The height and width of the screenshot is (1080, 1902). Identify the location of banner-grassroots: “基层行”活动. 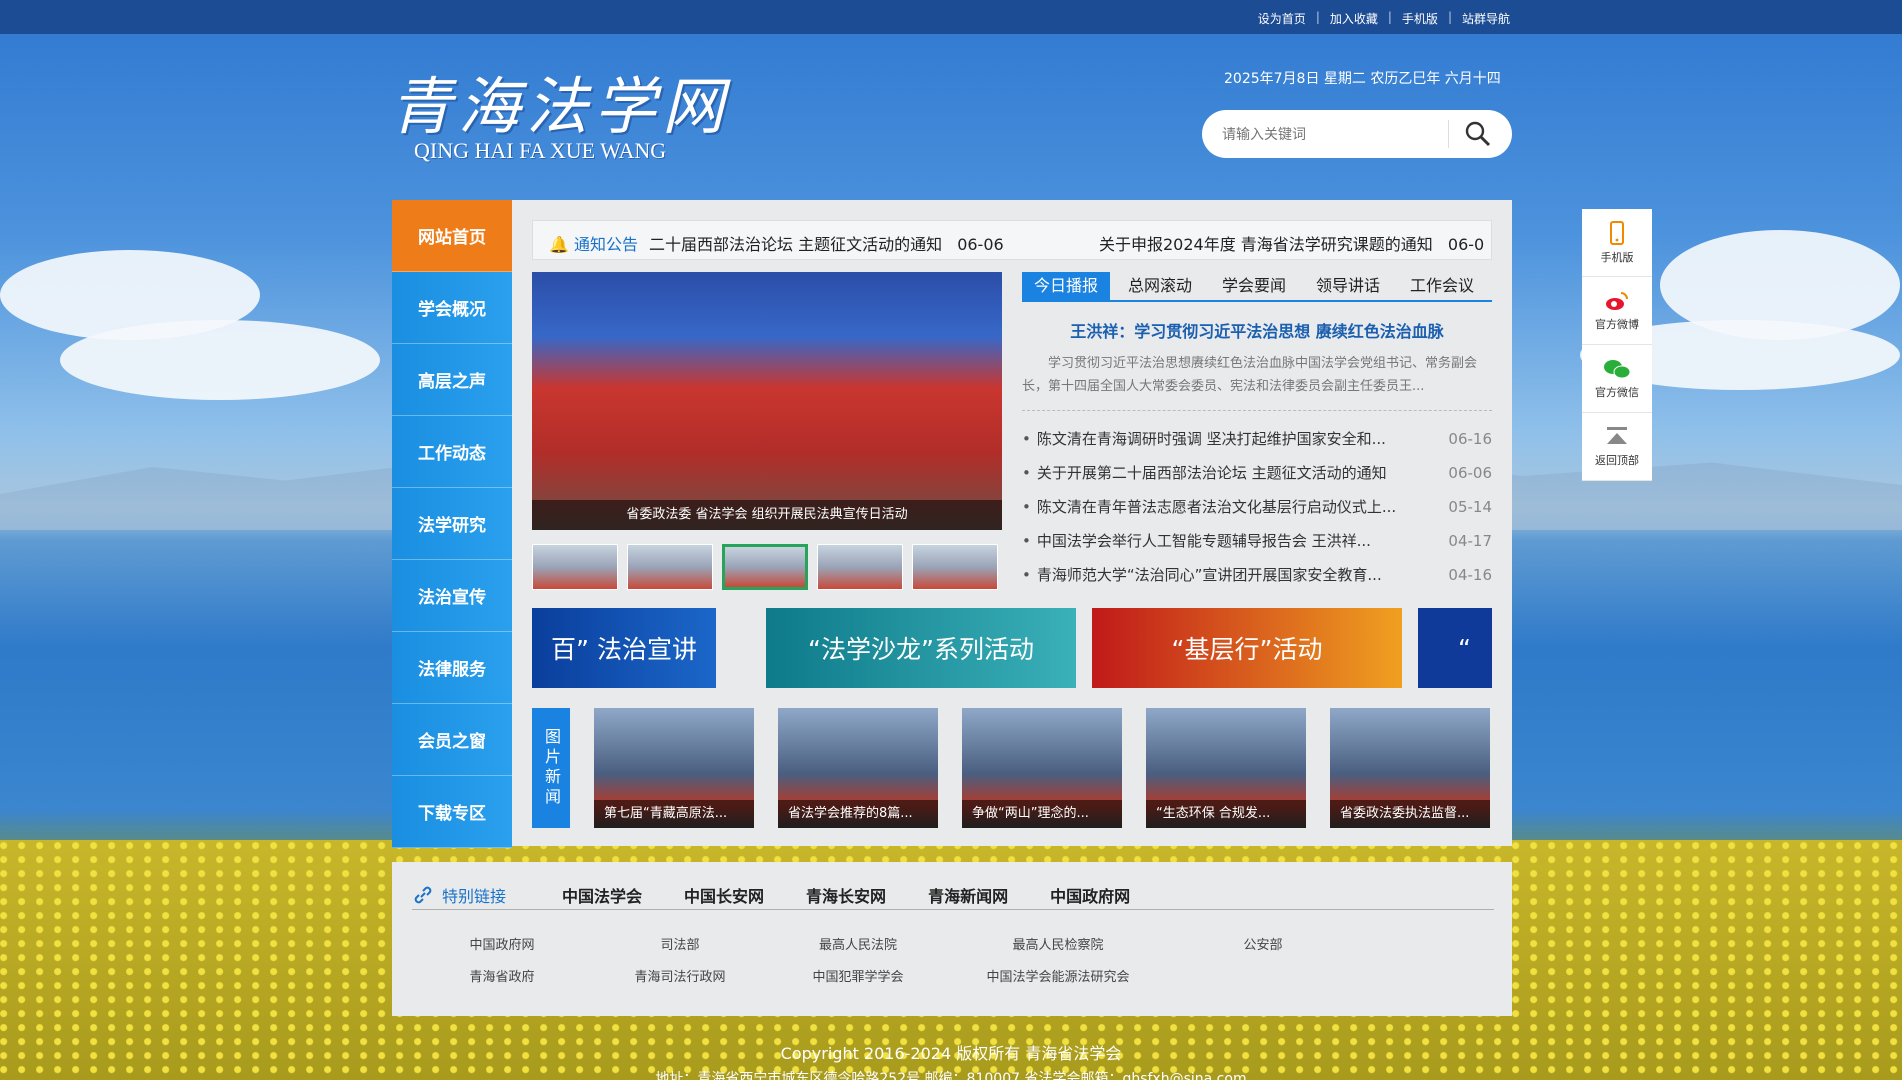
(1247, 648).